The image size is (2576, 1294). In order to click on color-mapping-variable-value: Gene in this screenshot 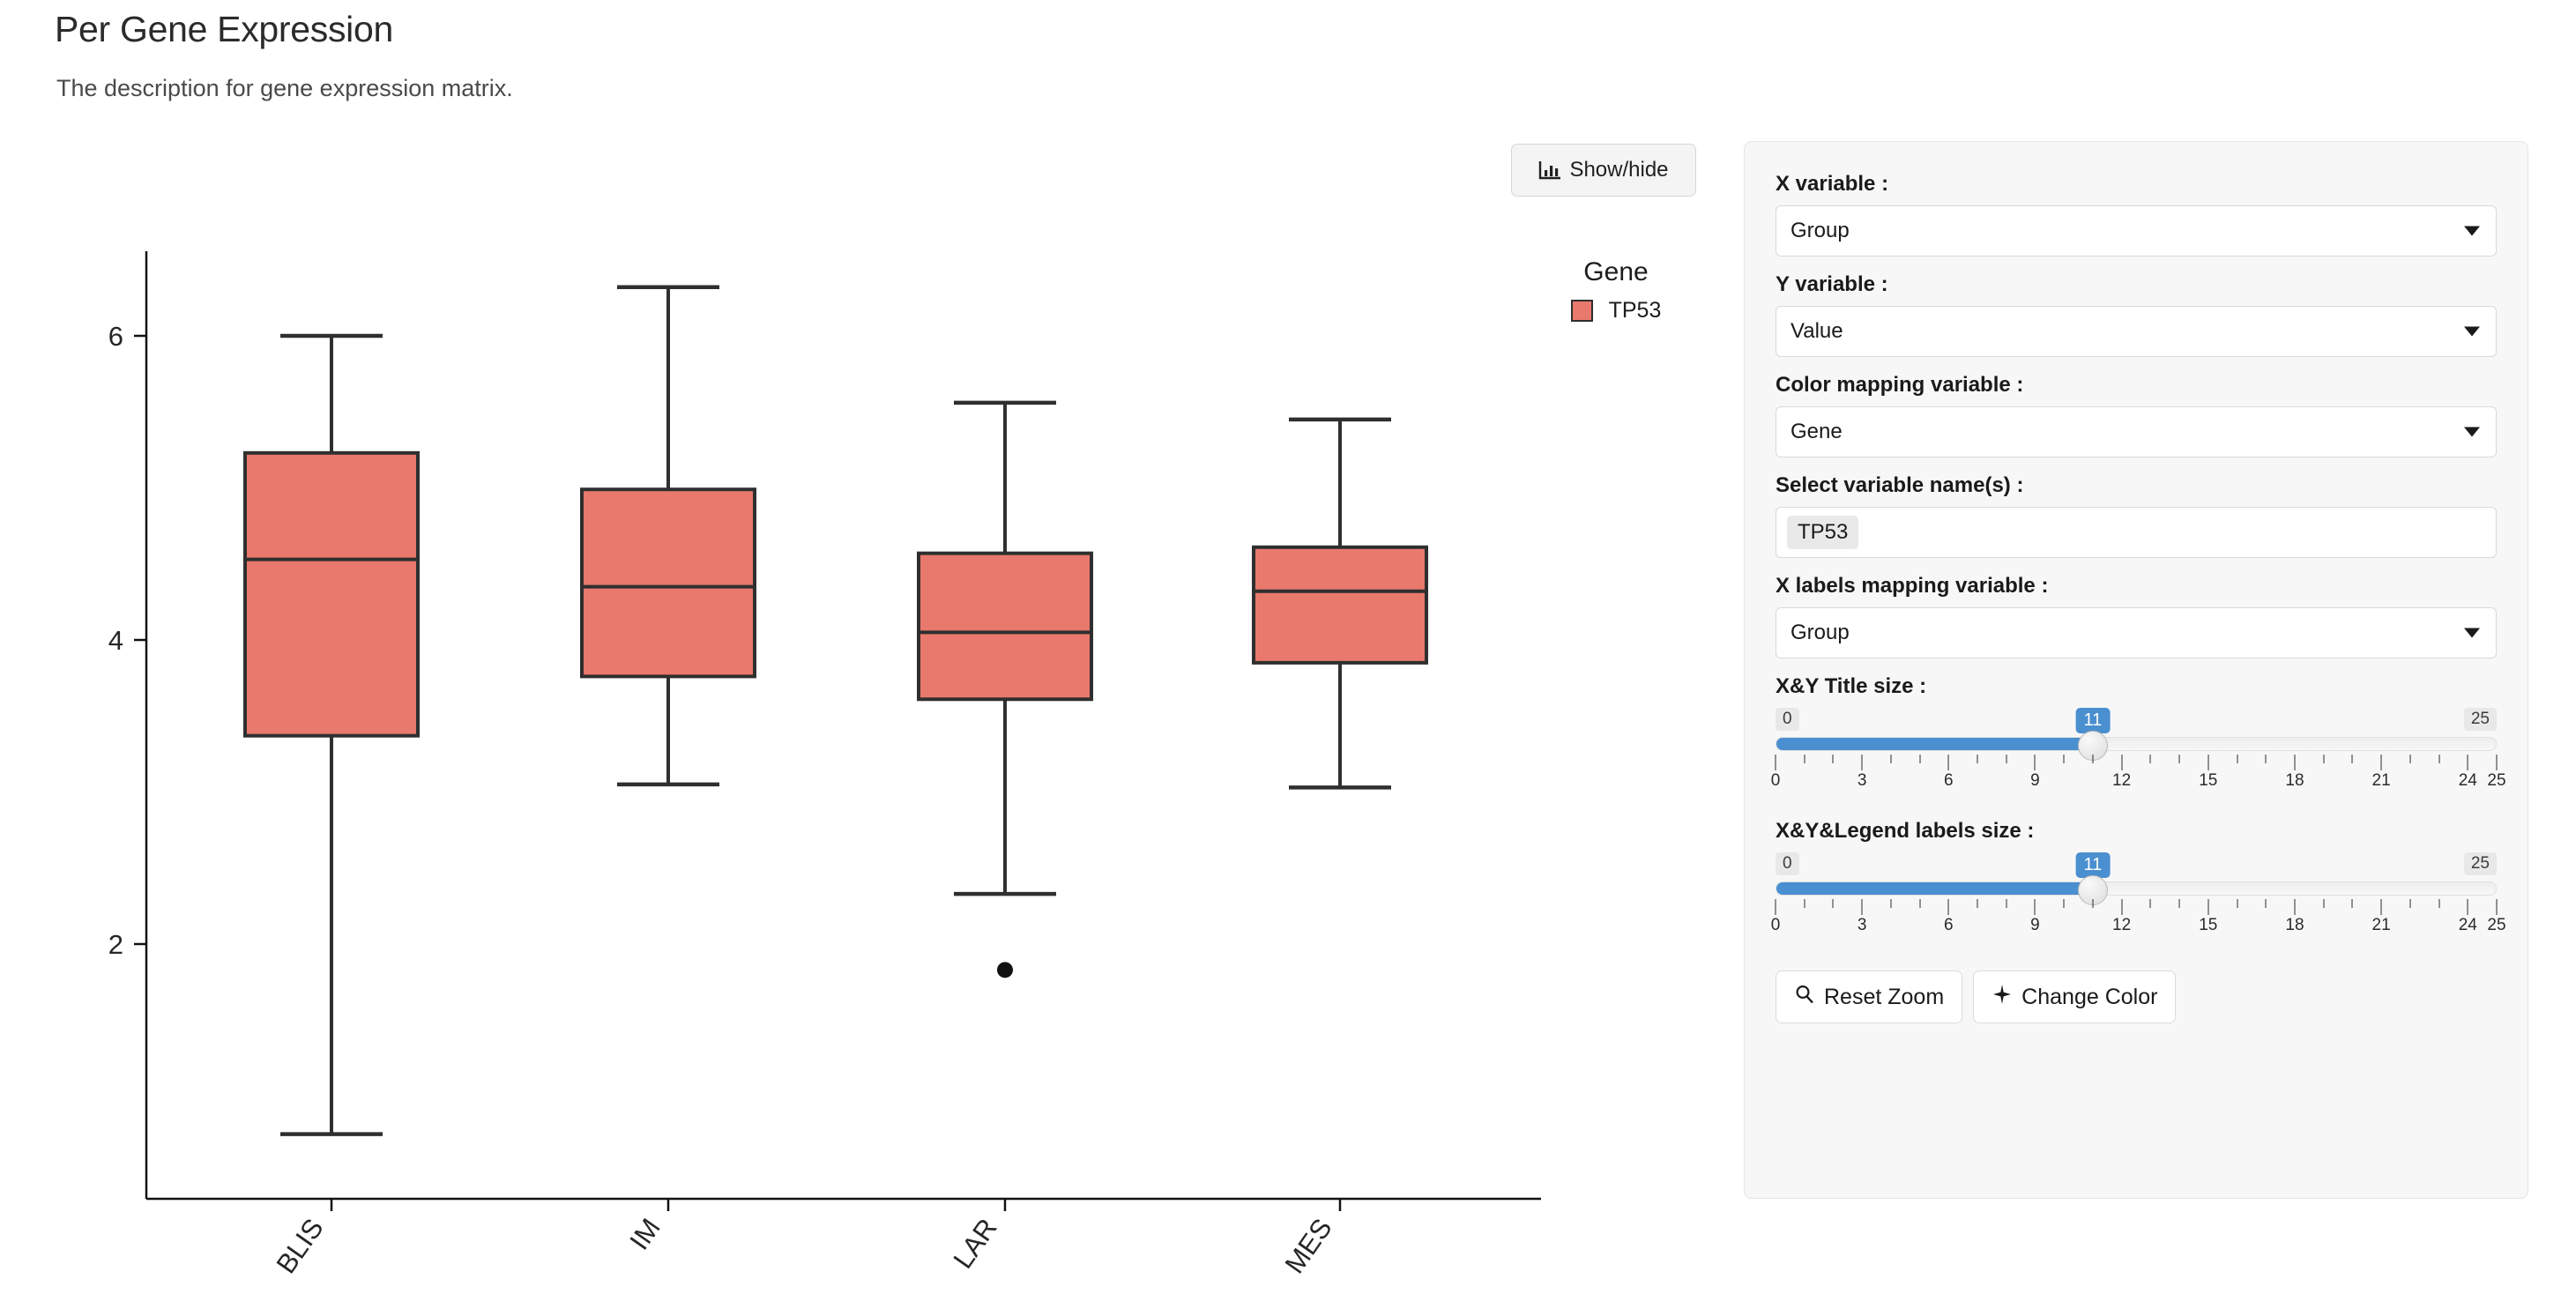, I will do `click(1817, 431)`.